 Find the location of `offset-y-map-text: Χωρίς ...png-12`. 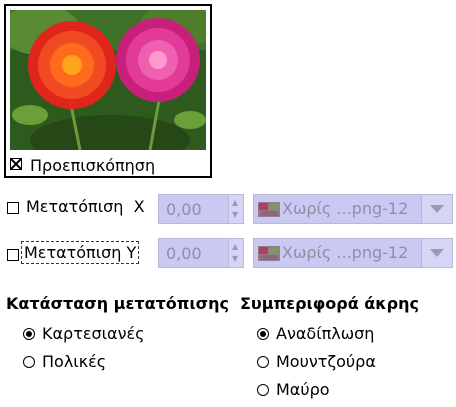

offset-y-map-text: Χωρίς ...png-12 is located at coordinates (345, 252).